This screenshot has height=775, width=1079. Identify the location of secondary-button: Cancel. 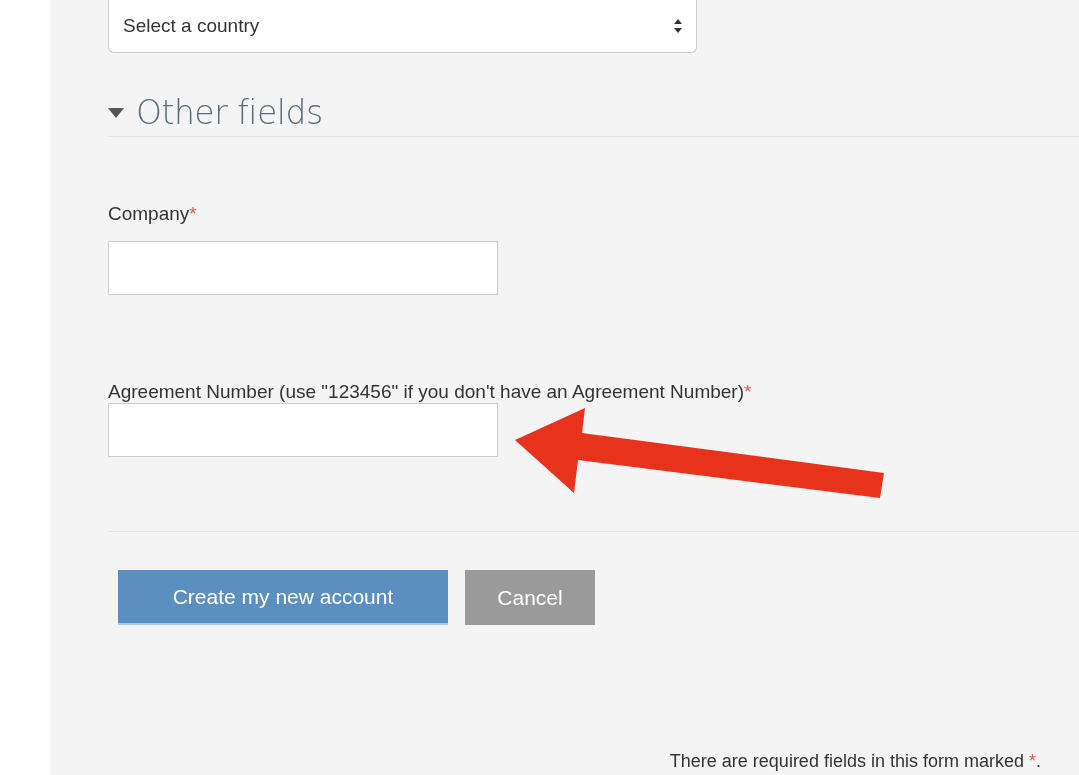
(530, 597).